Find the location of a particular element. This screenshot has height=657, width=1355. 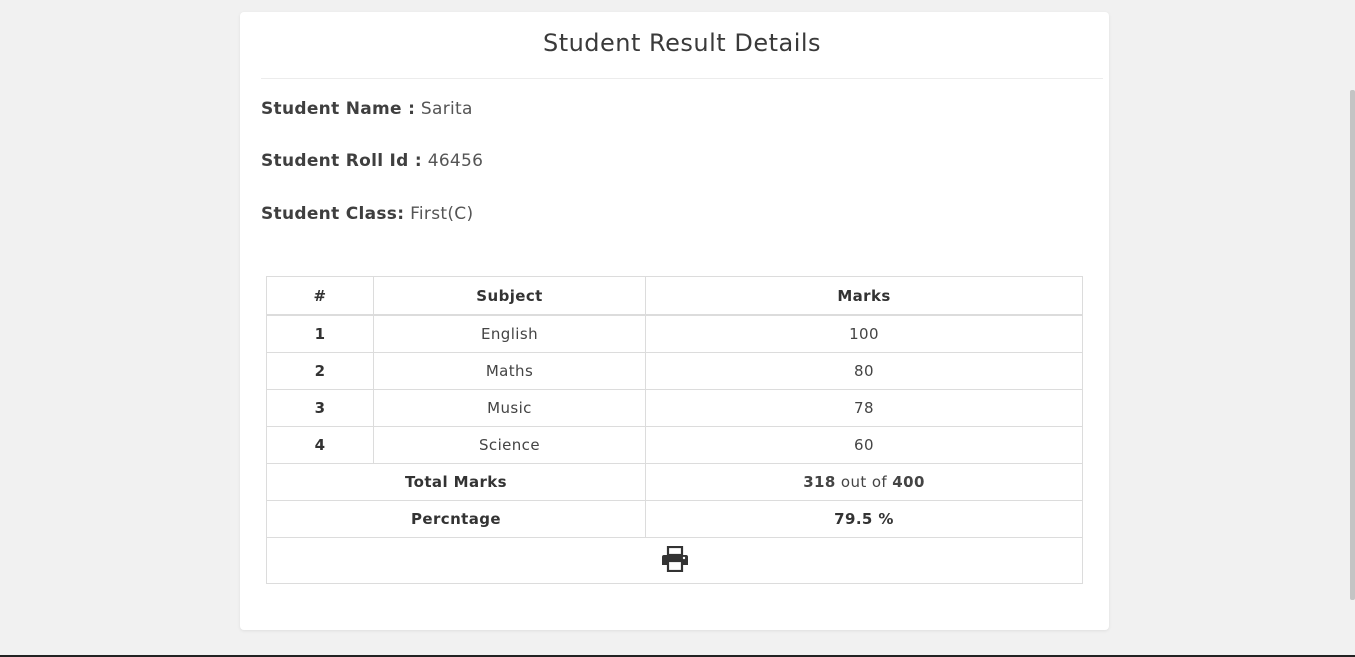

print-cell is located at coordinates (674, 560).